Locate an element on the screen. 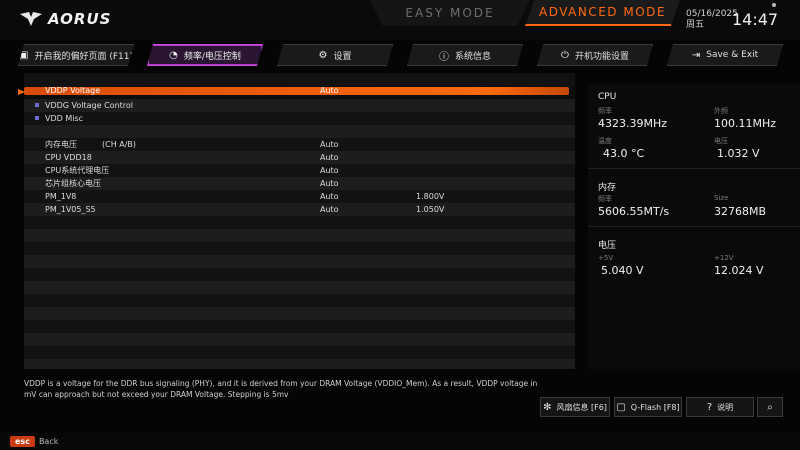 This screenshot has height=450, width=800. mem-freq-value: 5606.55MT/s is located at coordinates (634, 211).